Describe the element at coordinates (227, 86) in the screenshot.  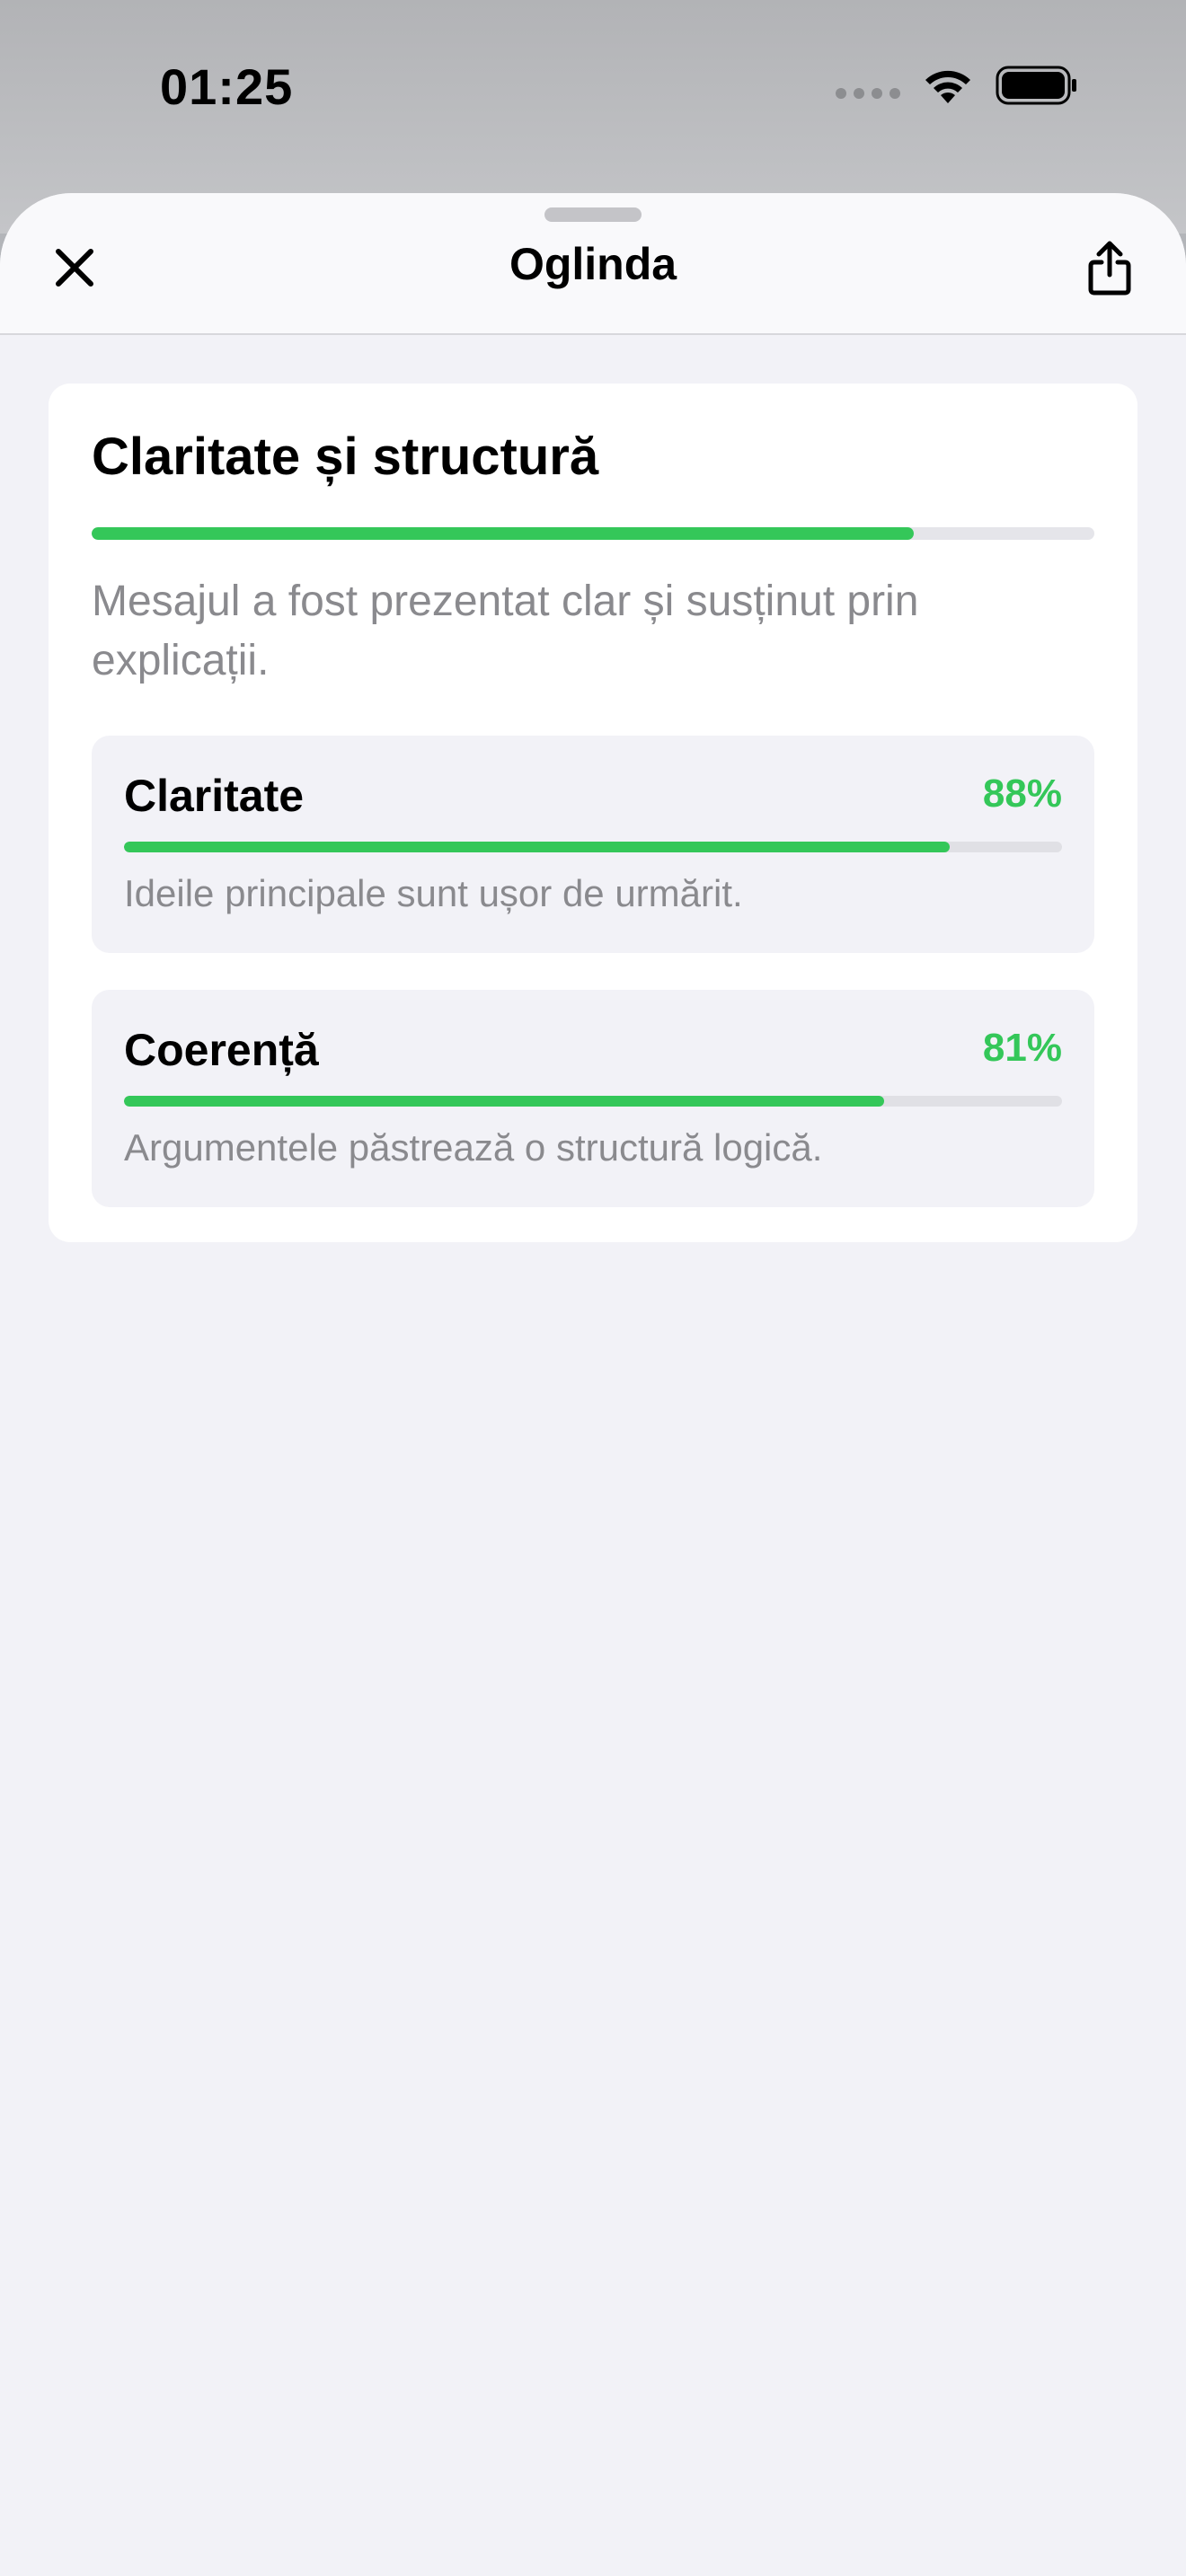
I see `status-time: 01:25` at that location.